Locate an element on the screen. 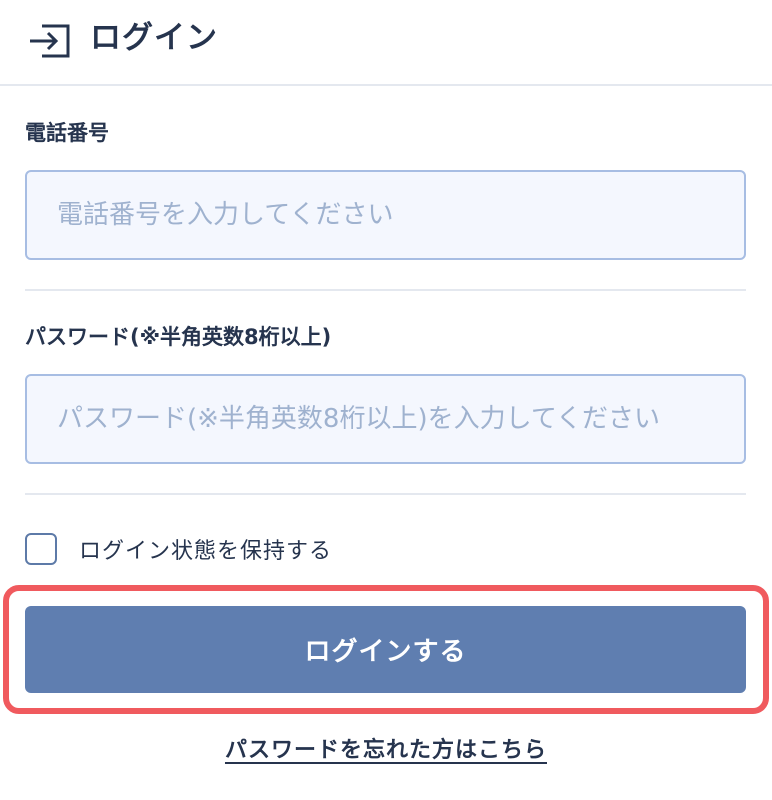 This screenshot has width=772, height=800. remember-login-checkbox is located at coordinates (41, 549).